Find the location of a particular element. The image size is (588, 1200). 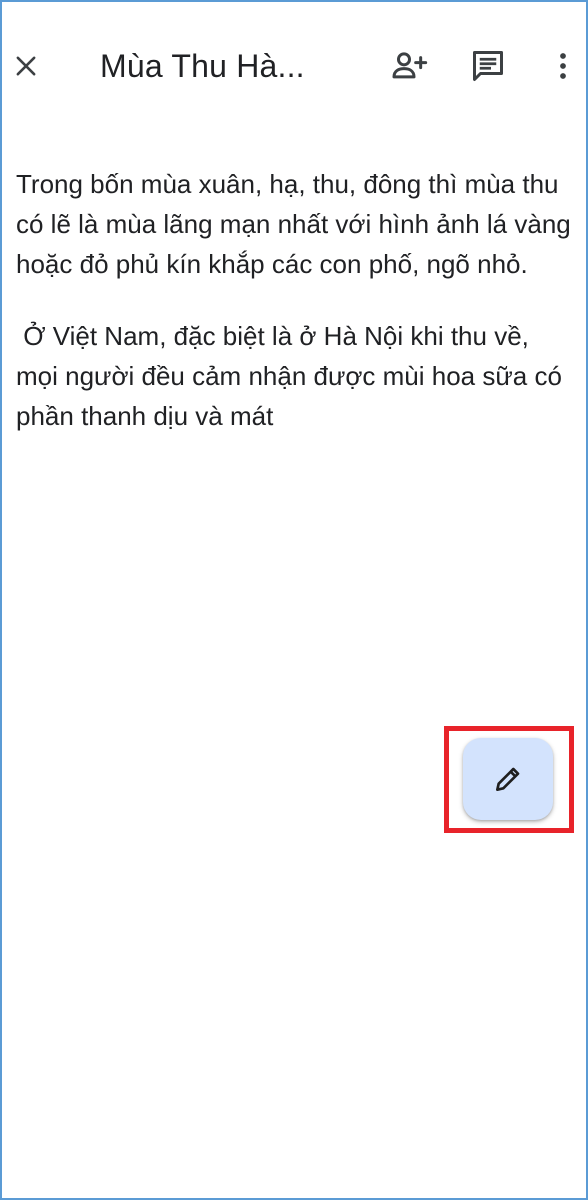

edit-fab-button is located at coordinates (508, 779).